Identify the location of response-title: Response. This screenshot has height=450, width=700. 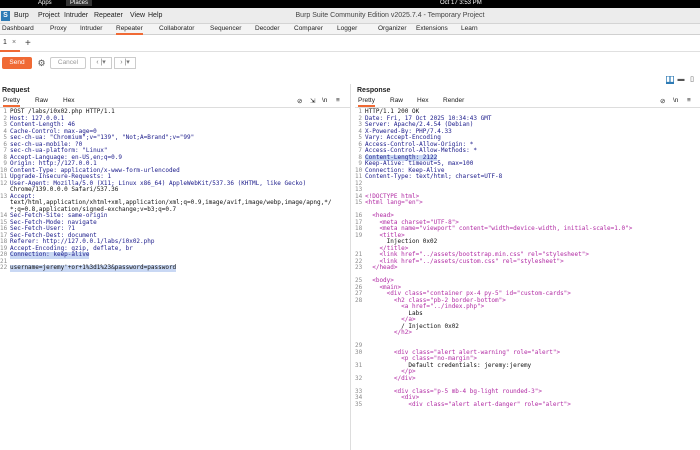
(374, 90).